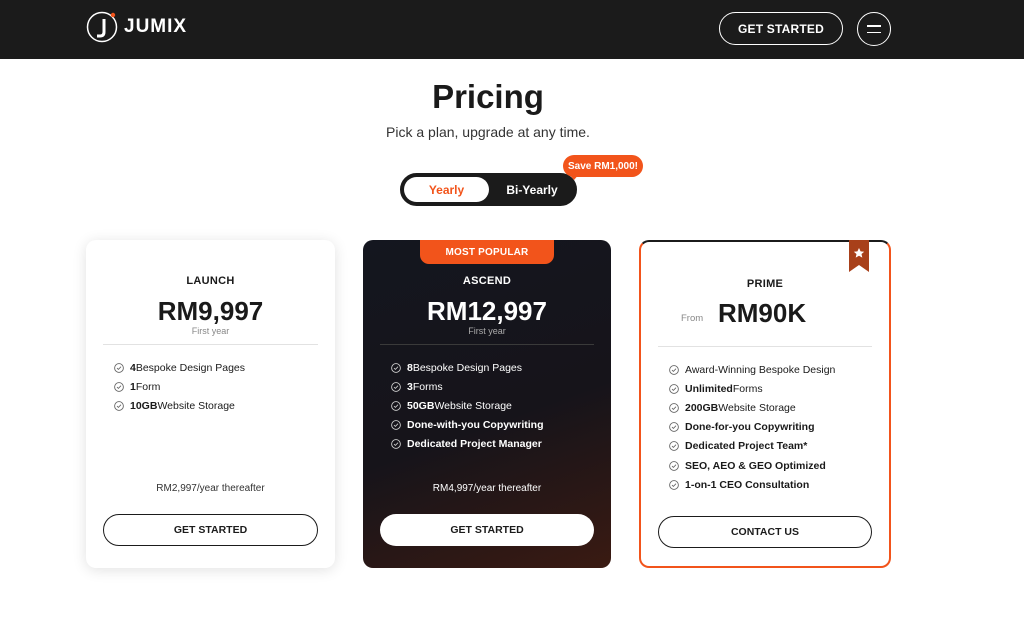 The image size is (1024, 630). What do you see at coordinates (446, 189) in the screenshot?
I see `toggle-option-yearly: Yearly` at bounding box center [446, 189].